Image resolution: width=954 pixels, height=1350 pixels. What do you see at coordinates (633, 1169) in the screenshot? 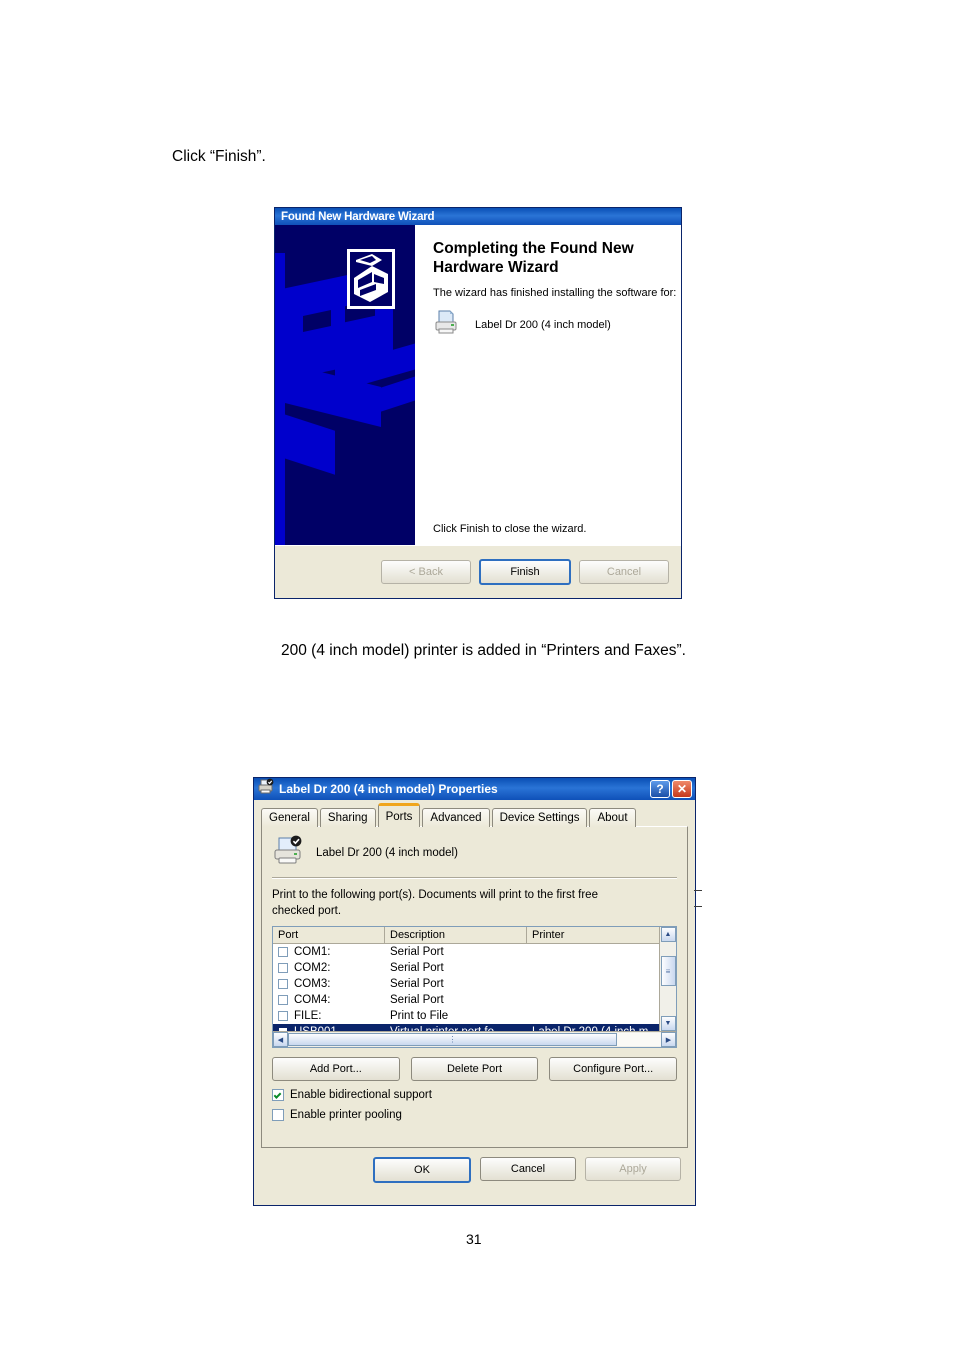
I see `apply-button: Apply` at bounding box center [633, 1169].